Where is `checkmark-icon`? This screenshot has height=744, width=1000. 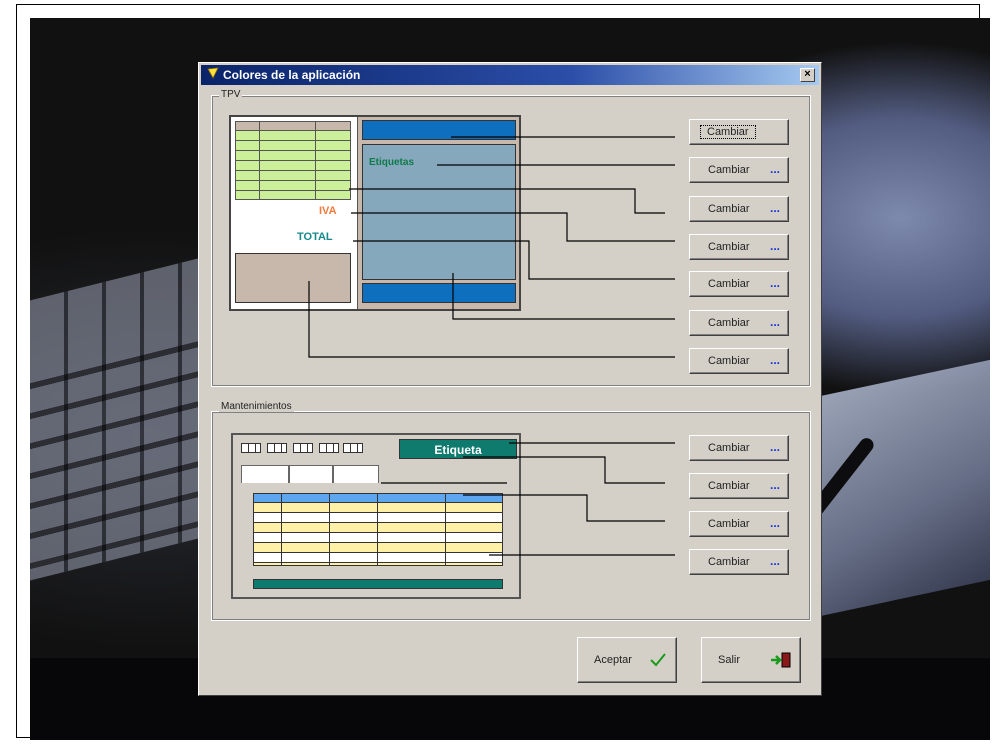
checkmark-icon is located at coordinates (658, 660).